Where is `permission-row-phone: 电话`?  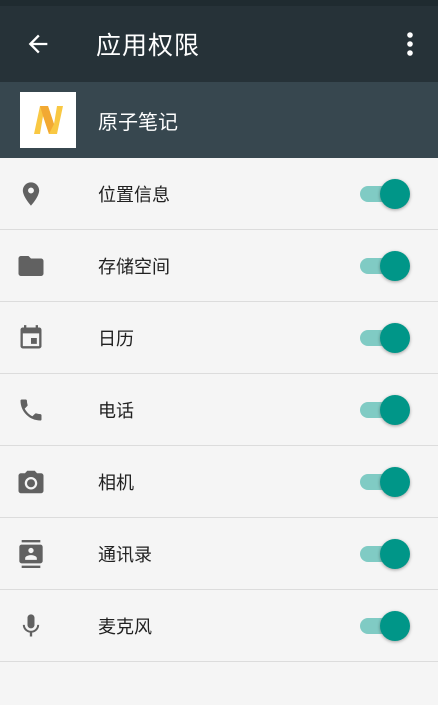 permission-row-phone: 电话 is located at coordinates (219, 410).